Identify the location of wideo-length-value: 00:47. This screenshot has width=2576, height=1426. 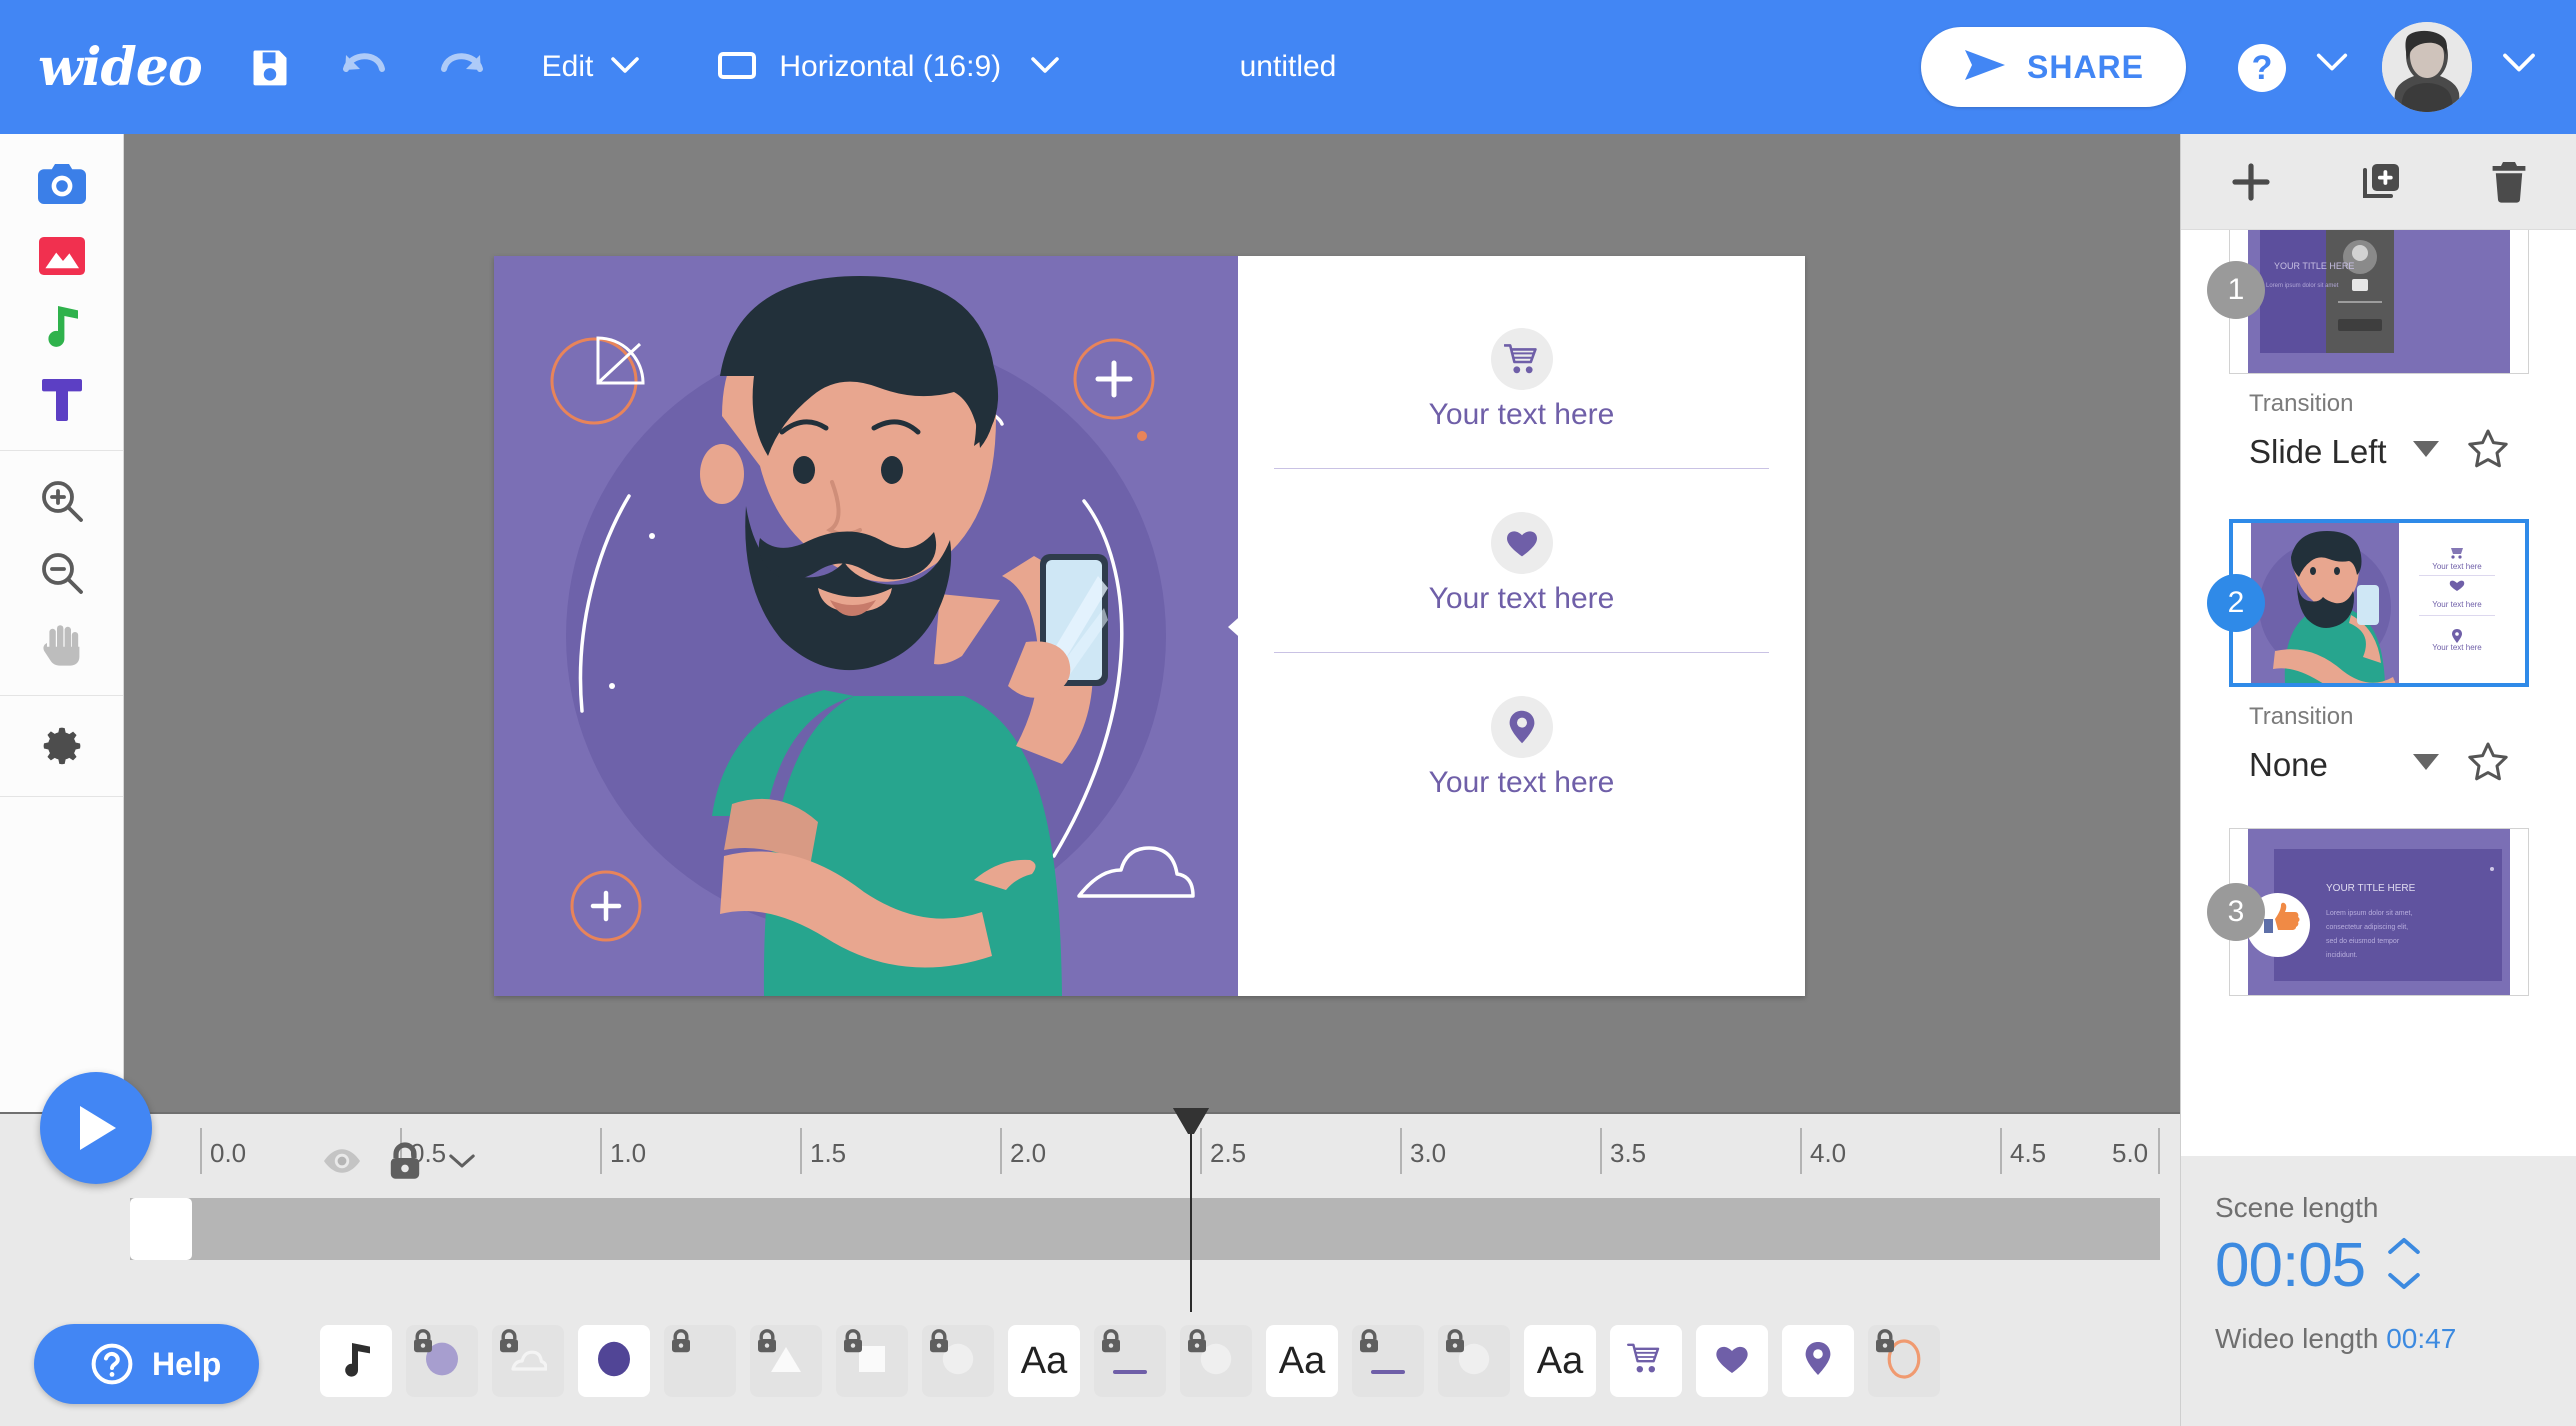
(2421, 1338).